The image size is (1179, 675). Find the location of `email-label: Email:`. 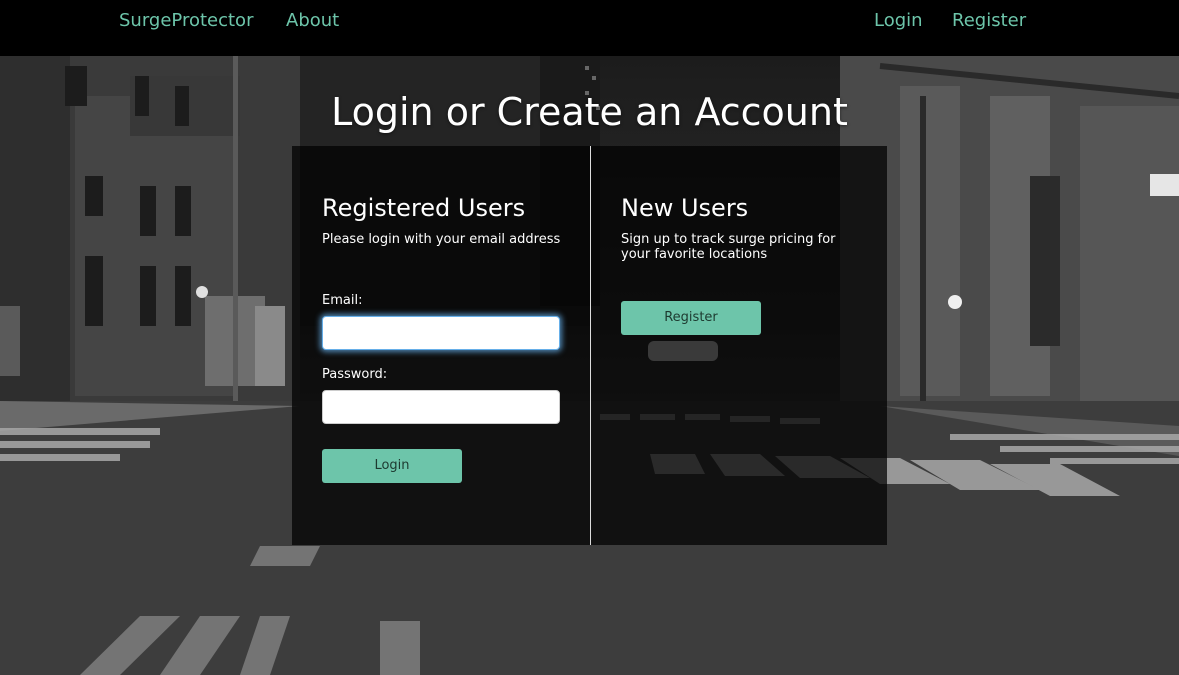

email-label: Email: is located at coordinates (342, 300).